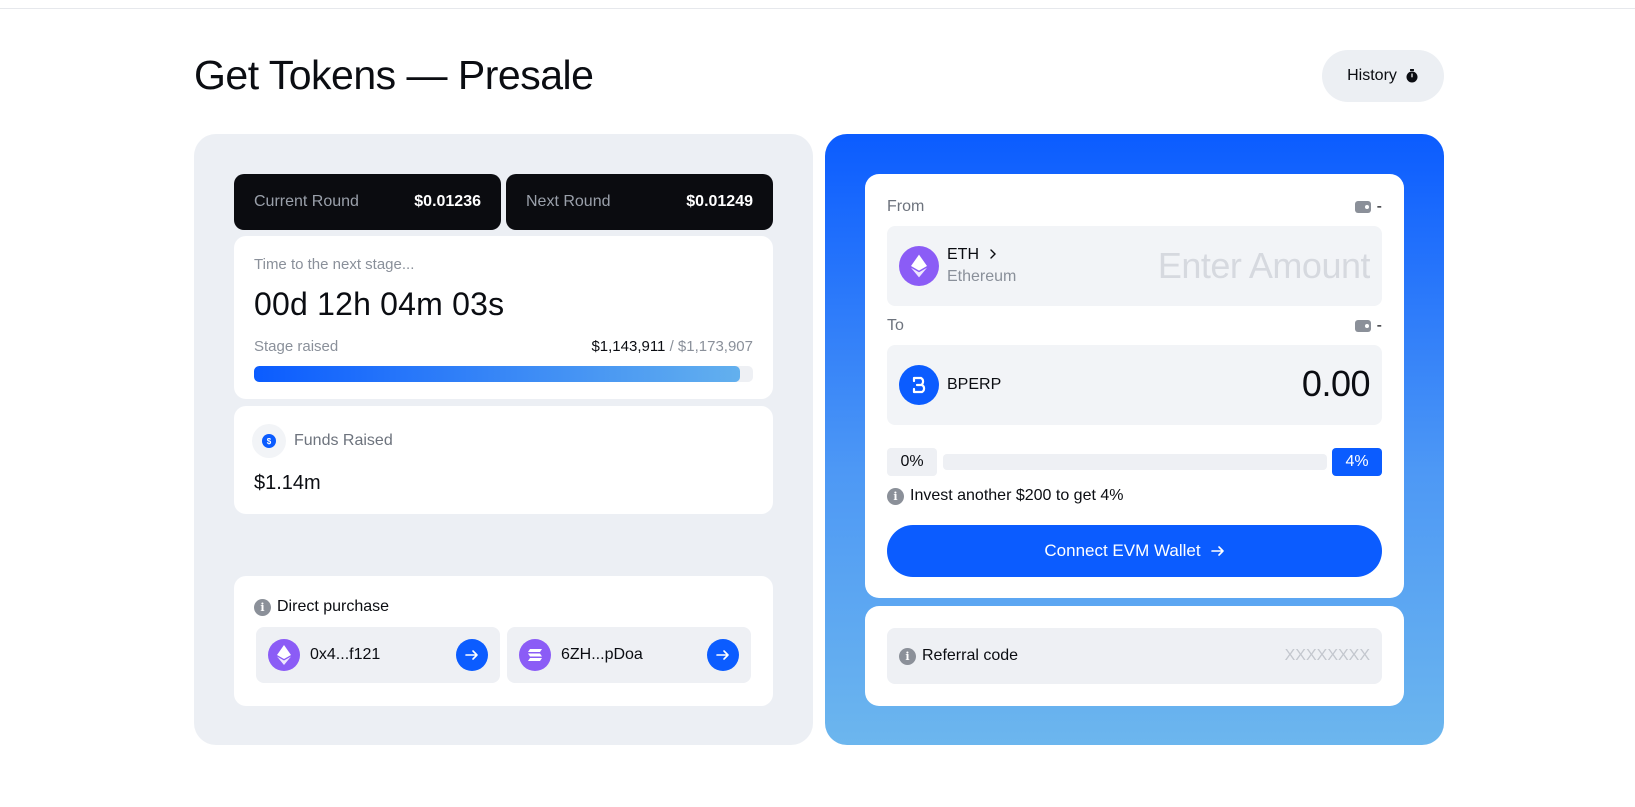 This screenshot has height=807, width=1635. Describe the element at coordinates (628, 346) in the screenshot. I see `stage-raised-amount: $1,143,911` at that location.